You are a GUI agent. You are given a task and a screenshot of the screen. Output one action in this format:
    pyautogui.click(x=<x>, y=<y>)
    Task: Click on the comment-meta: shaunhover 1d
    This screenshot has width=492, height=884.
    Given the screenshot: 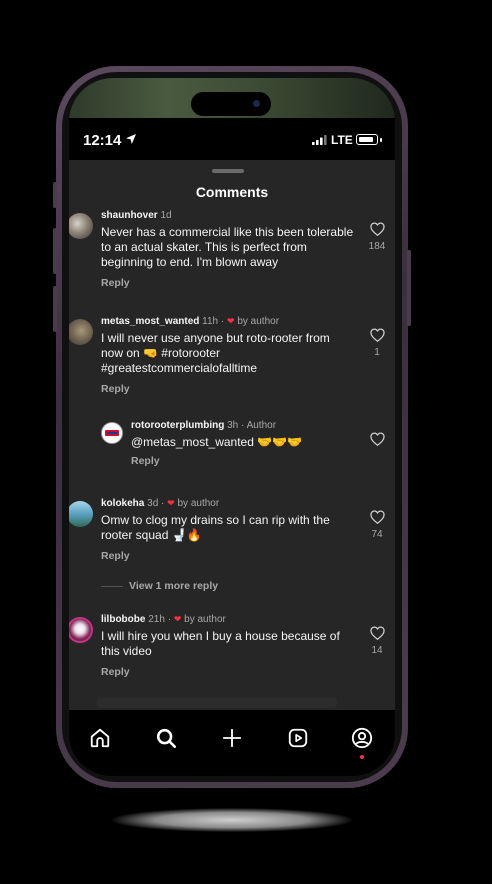 What is the action you would take?
    pyautogui.click(x=228, y=215)
    